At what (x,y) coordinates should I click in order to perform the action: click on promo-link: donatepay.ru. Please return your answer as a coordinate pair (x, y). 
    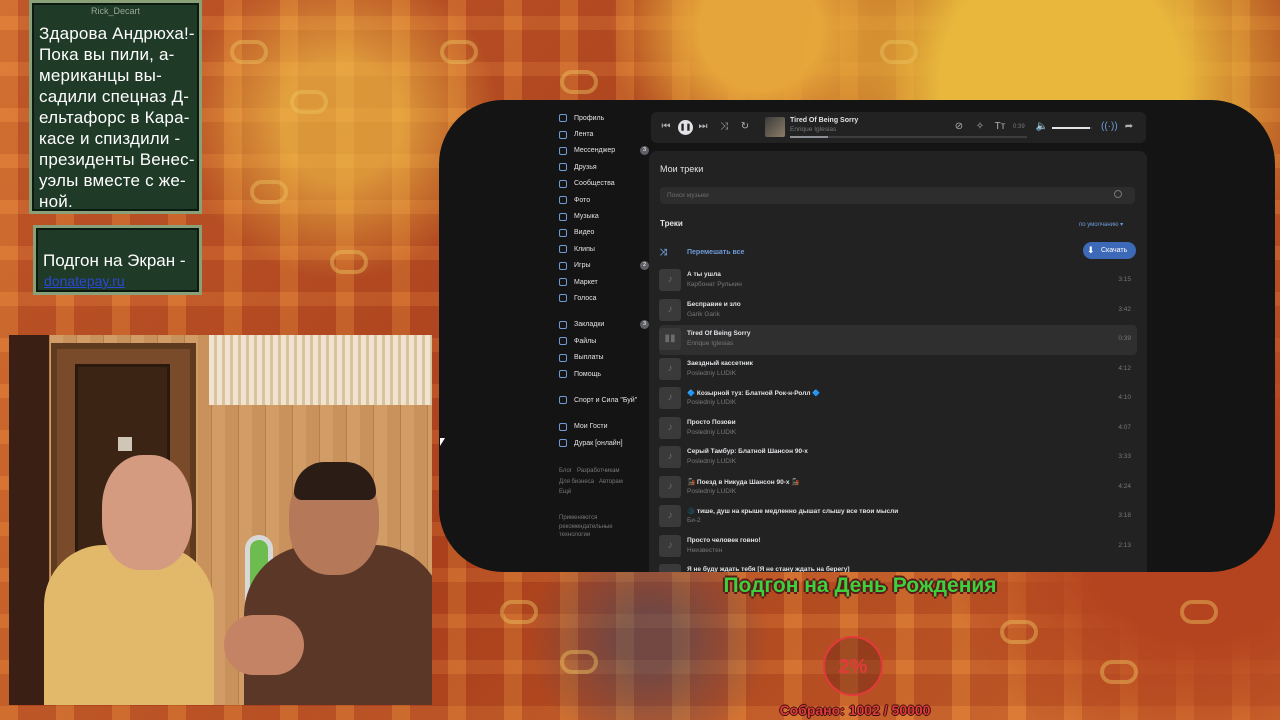
    Looking at the image, I should click on (84, 281).